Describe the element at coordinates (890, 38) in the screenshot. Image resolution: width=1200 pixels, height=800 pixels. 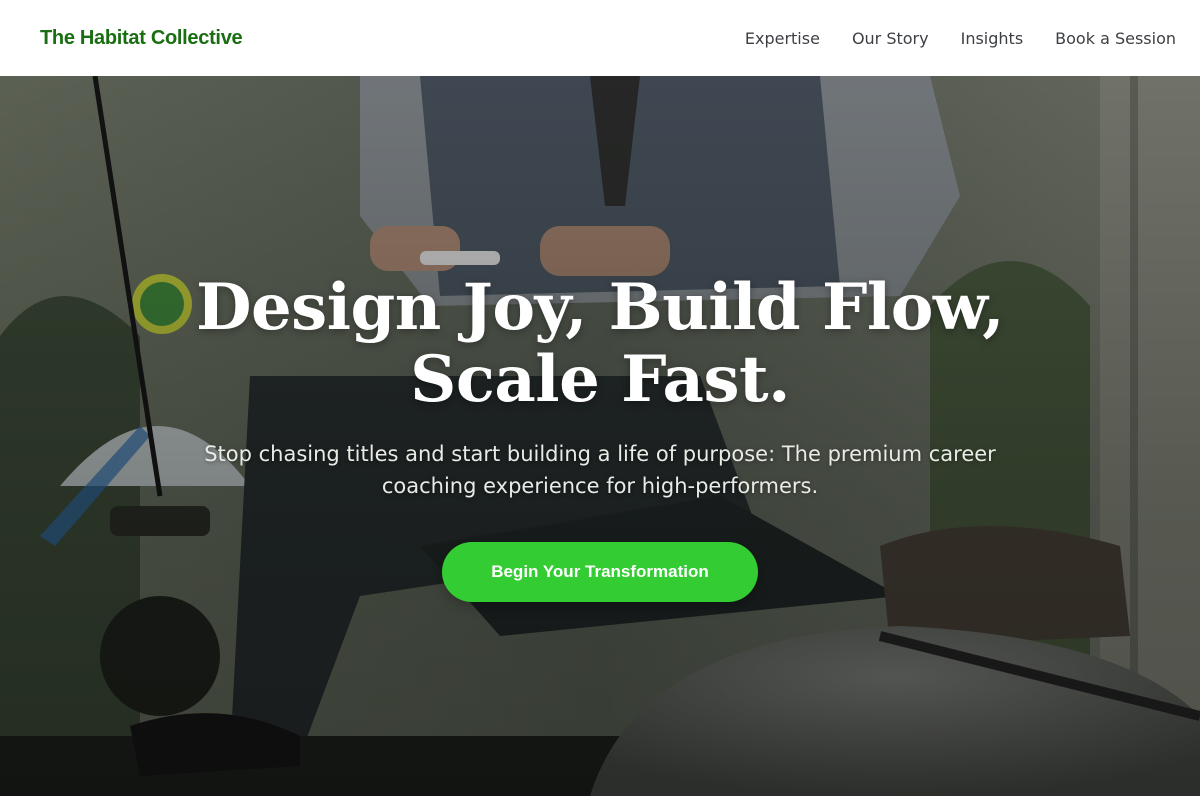
I see `nav-our-story: Our Story` at that location.